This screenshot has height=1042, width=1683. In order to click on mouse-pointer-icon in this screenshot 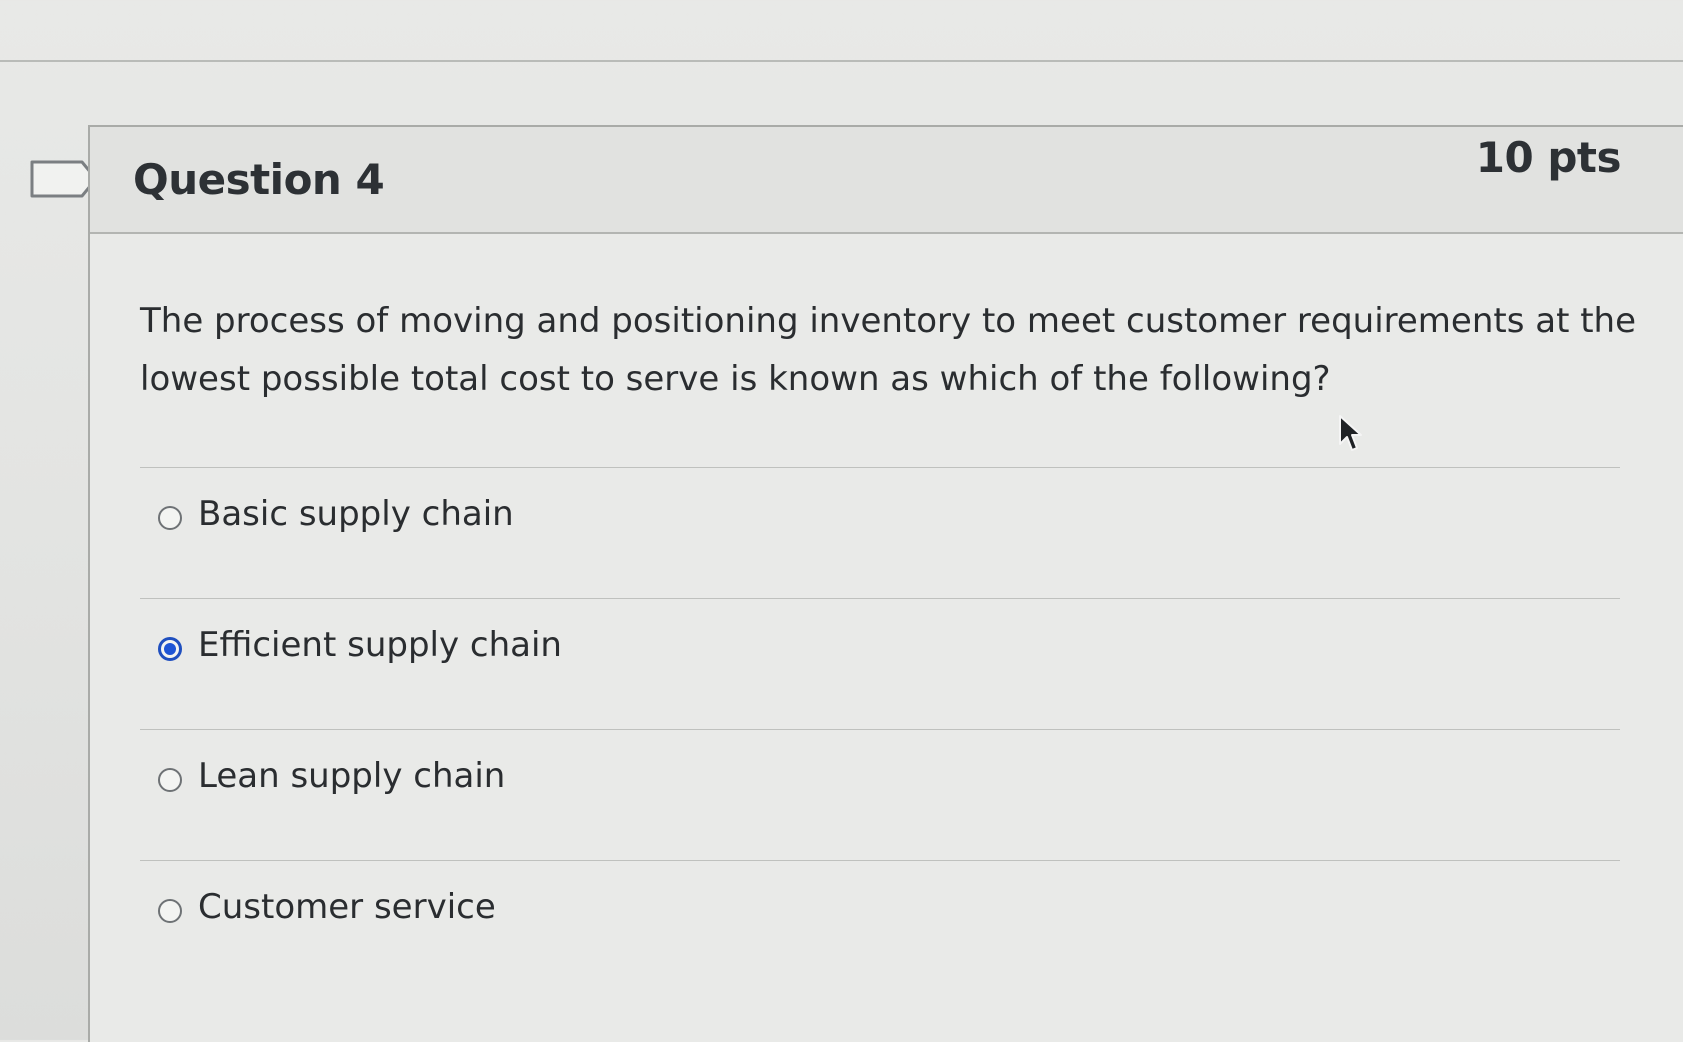, I will do `click(1350, 433)`.